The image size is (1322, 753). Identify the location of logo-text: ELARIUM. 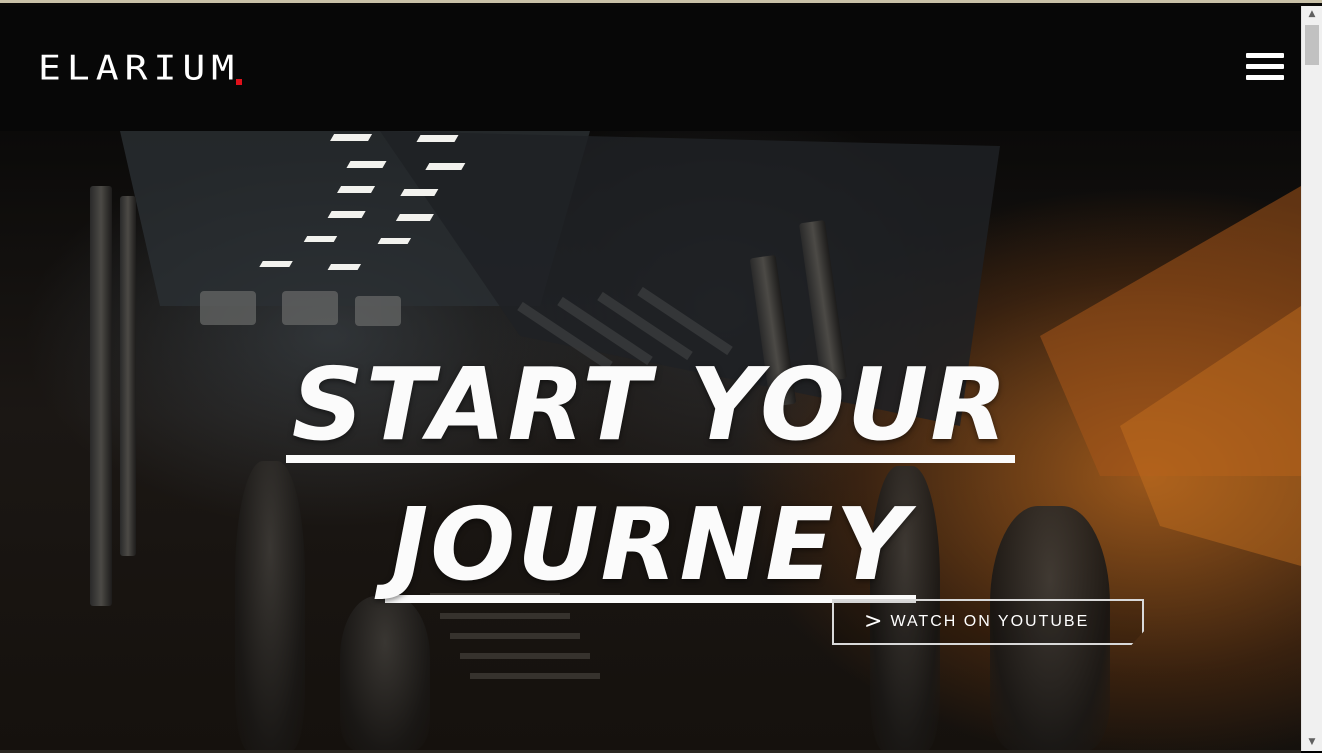
(139, 68).